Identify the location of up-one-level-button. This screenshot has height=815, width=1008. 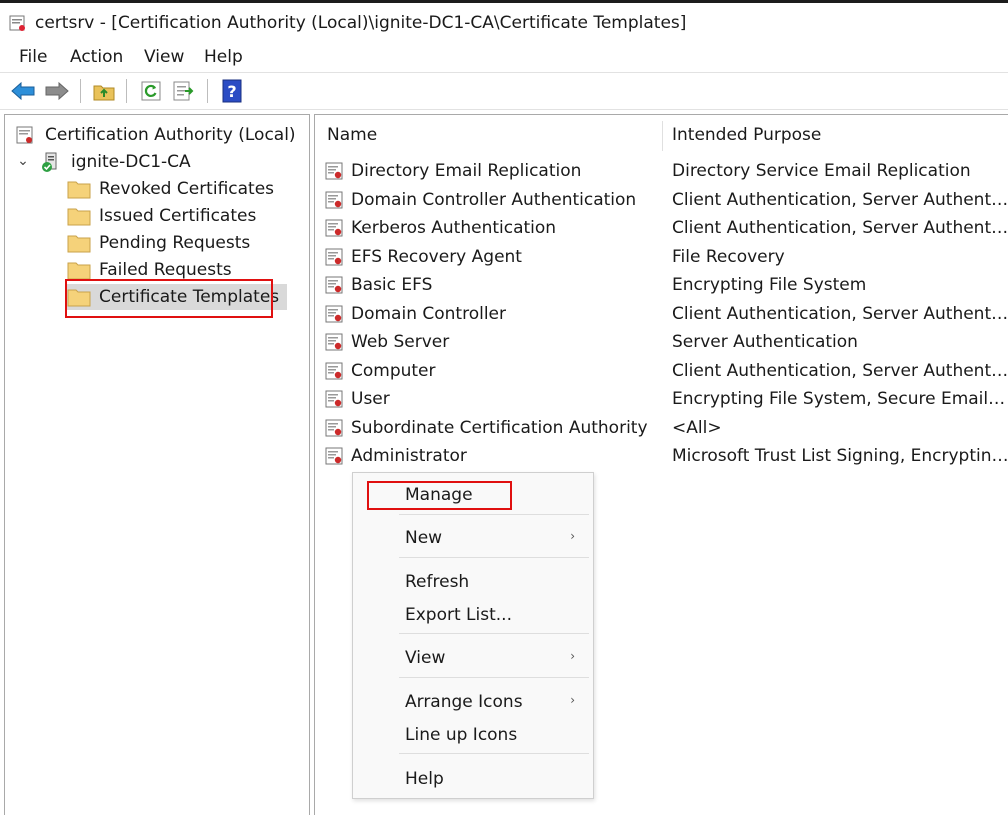
(104, 91).